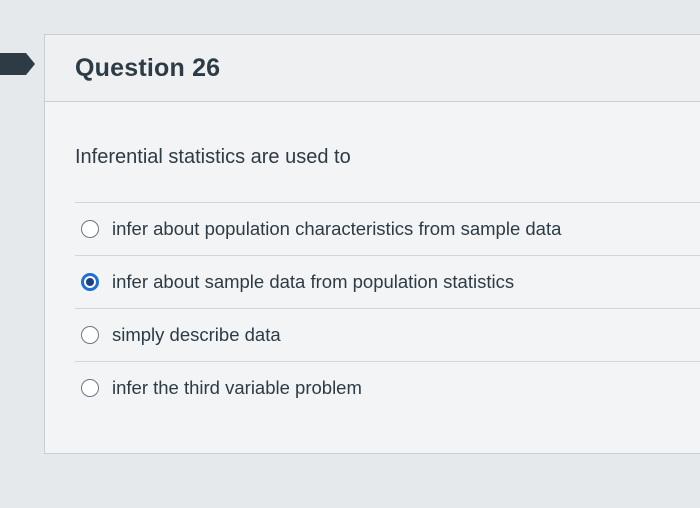 This screenshot has height=508, width=700. What do you see at coordinates (372, 68) in the screenshot?
I see `question-header: Question 26` at bounding box center [372, 68].